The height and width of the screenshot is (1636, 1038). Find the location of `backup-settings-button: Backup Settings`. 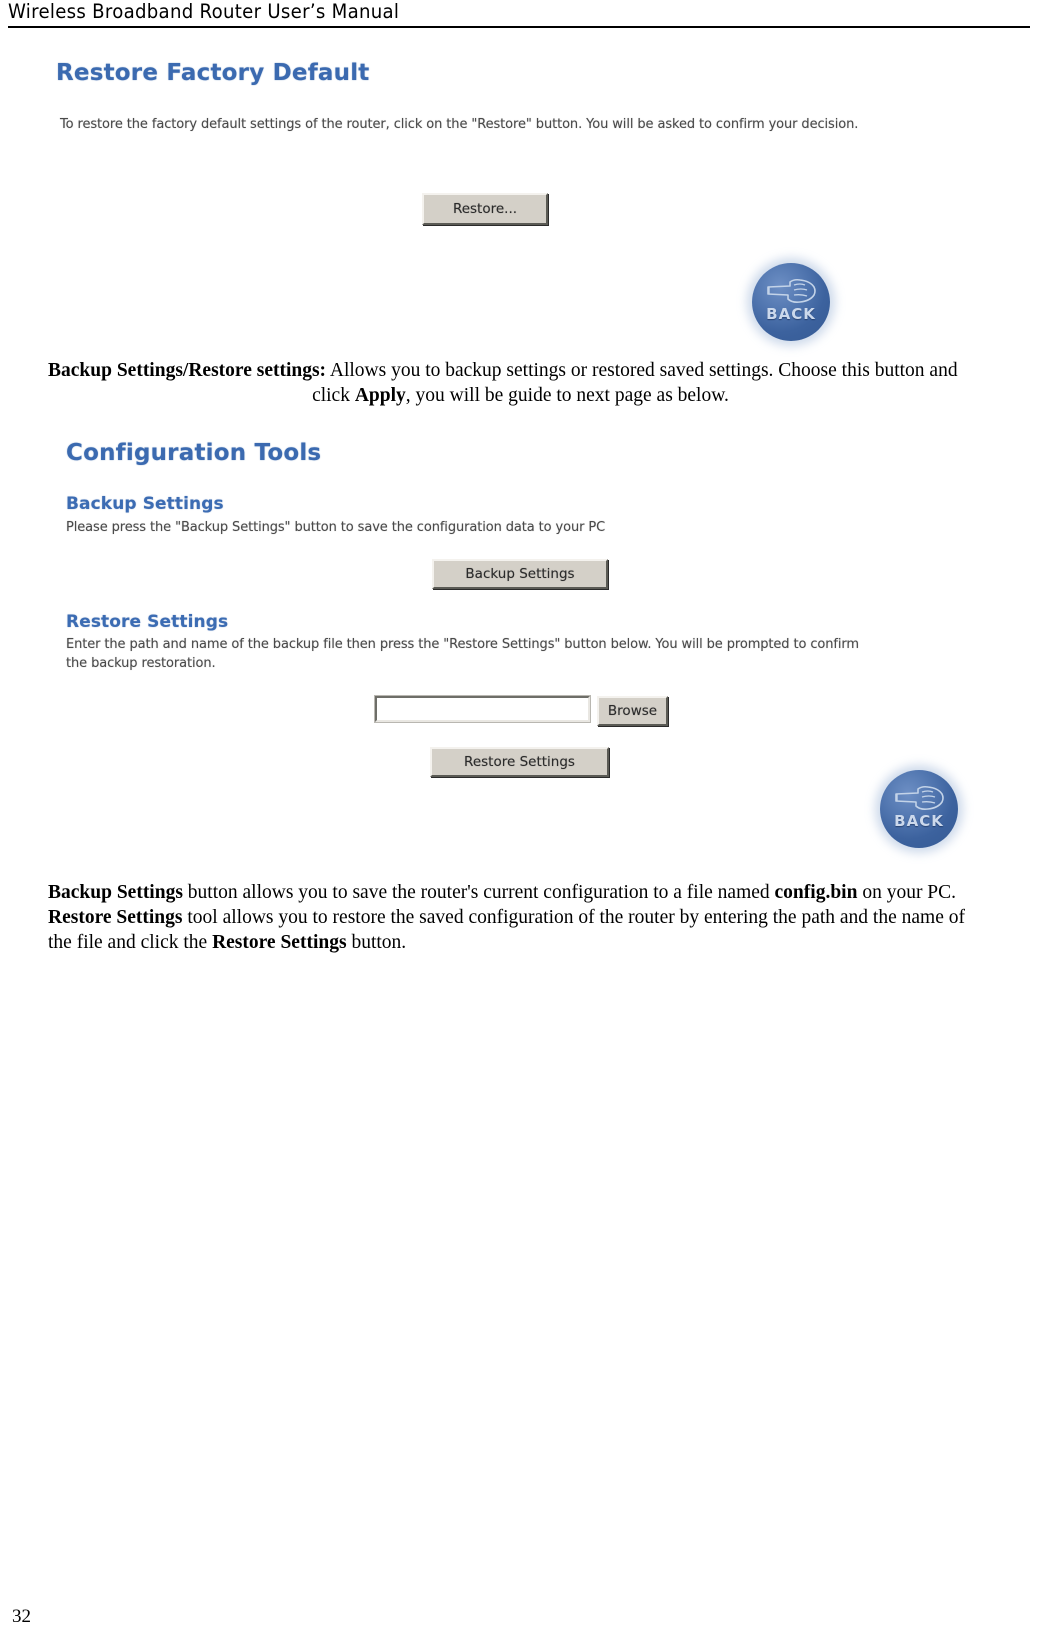

backup-settings-button: Backup Settings is located at coordinates (520, 574).